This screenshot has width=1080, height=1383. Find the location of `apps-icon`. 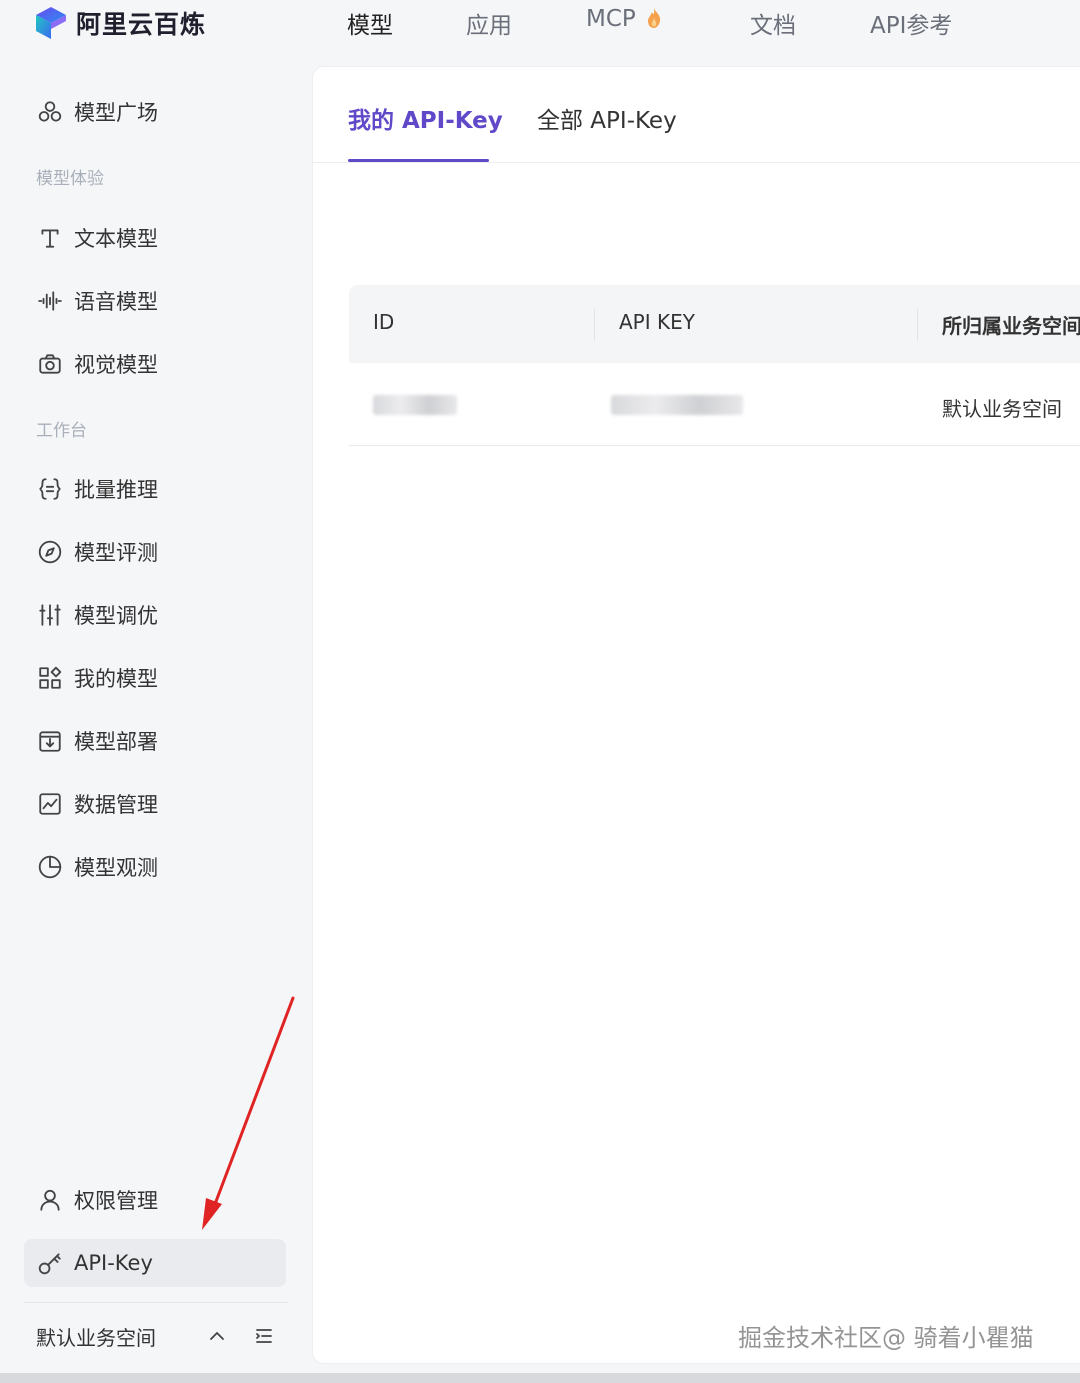

apps-icon is located at coordinates (50, 678).